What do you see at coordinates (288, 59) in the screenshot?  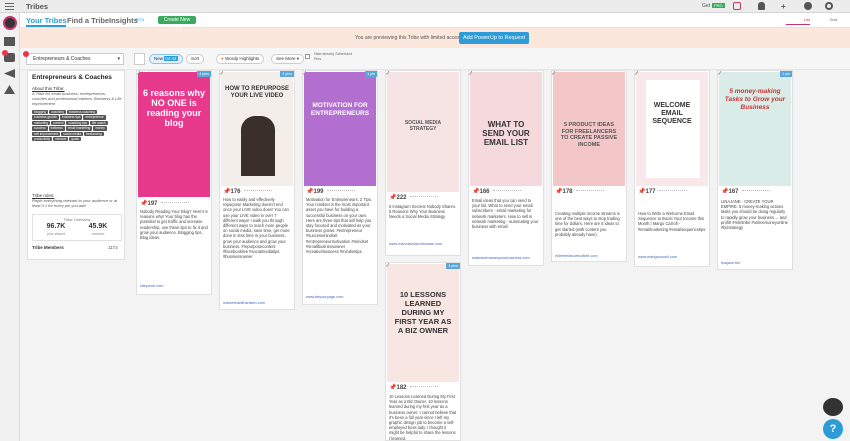 I see `see-more-button: See More ▾` at bounding box center [288, 59].